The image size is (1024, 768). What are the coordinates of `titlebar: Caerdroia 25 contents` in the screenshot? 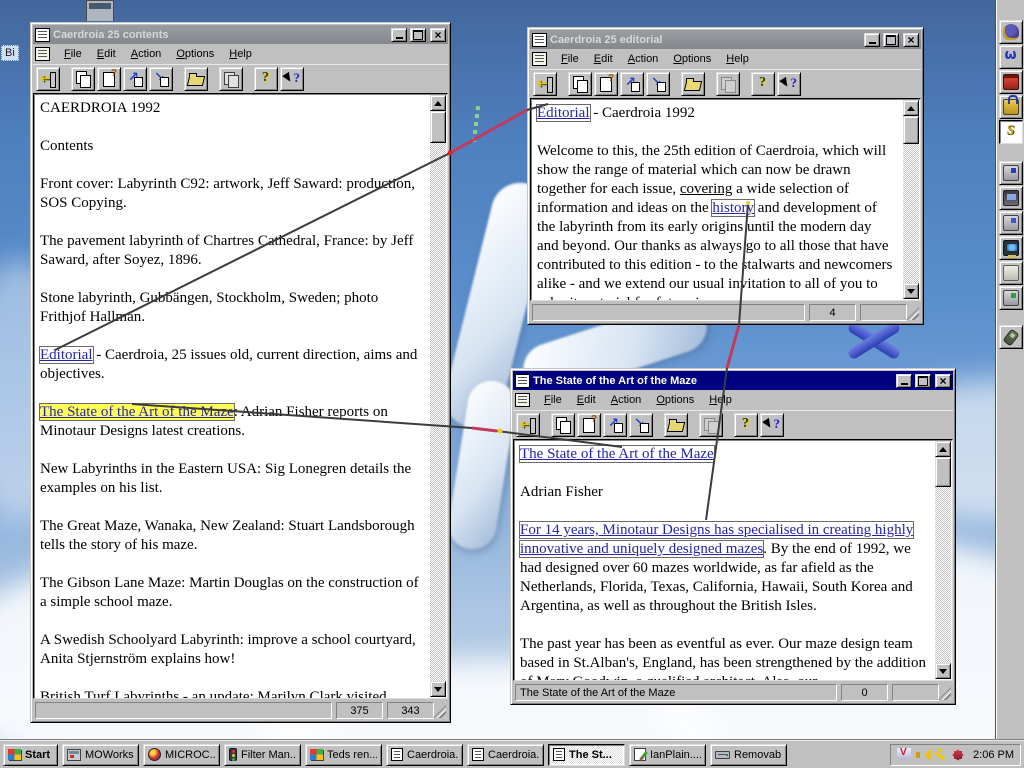 It's located at (240, 34).